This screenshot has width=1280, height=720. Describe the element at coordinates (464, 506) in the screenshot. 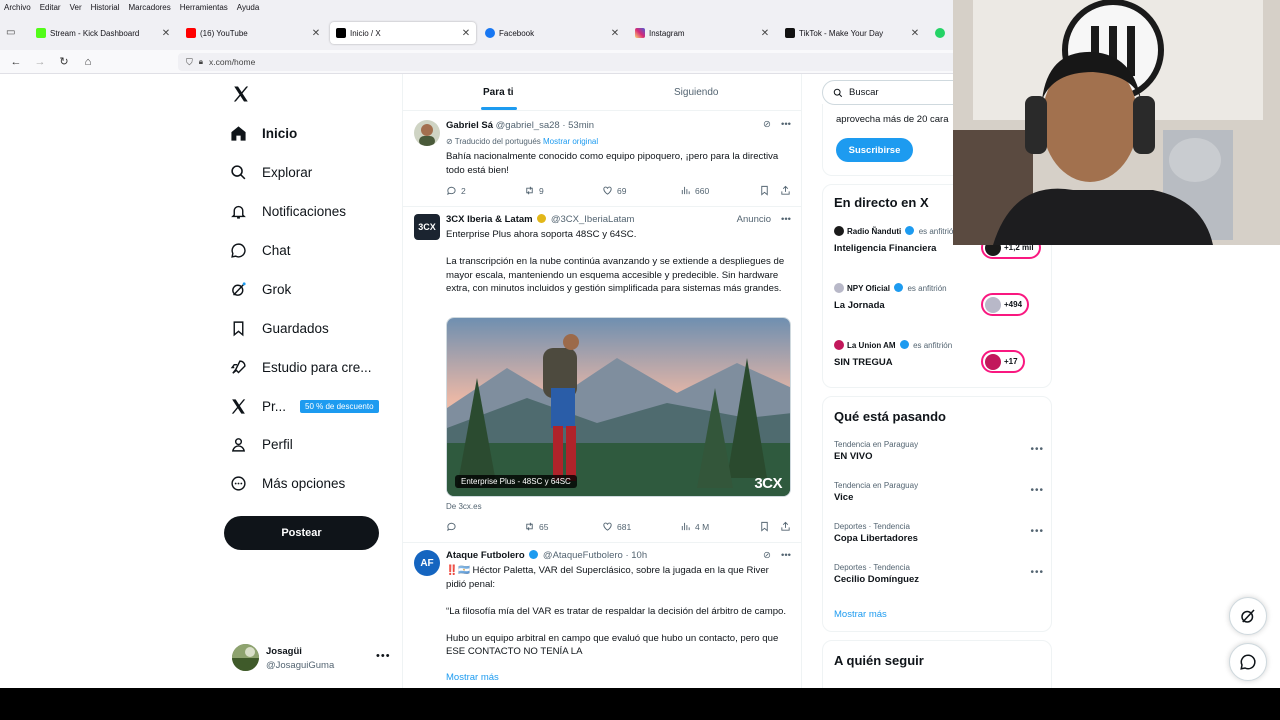

I see `ad-source-link: De 3cx.es` at that location.